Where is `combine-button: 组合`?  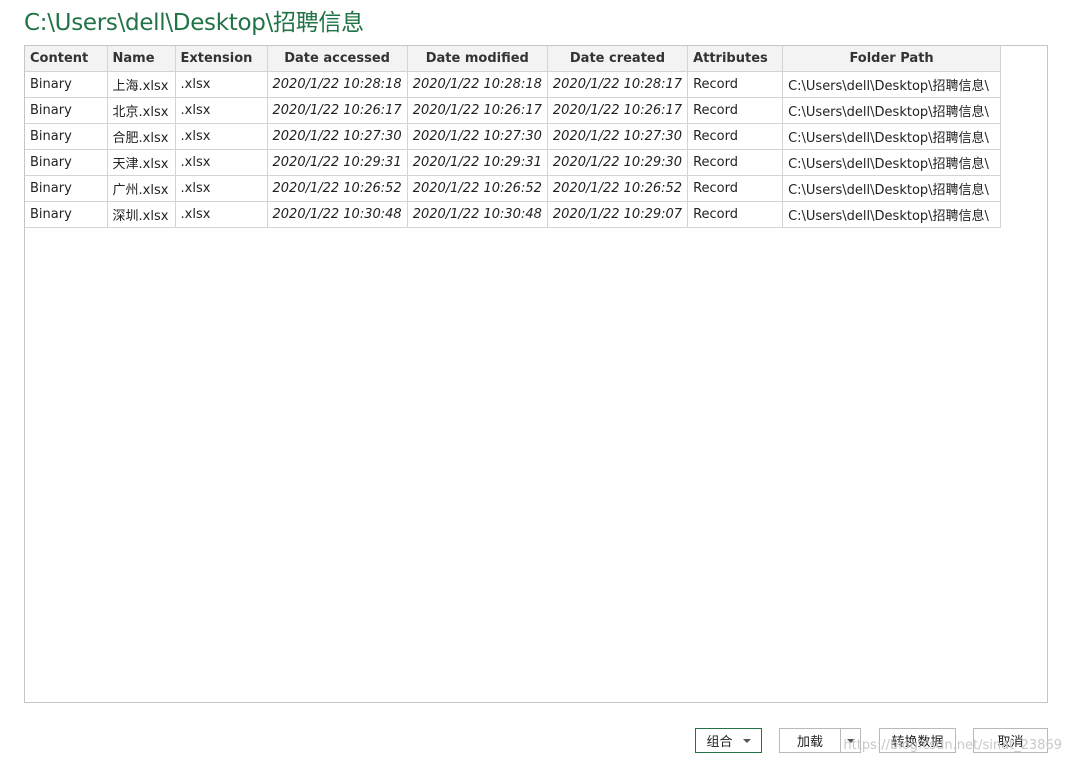
combine-button: 组合 is located at coordinates (728, 740).